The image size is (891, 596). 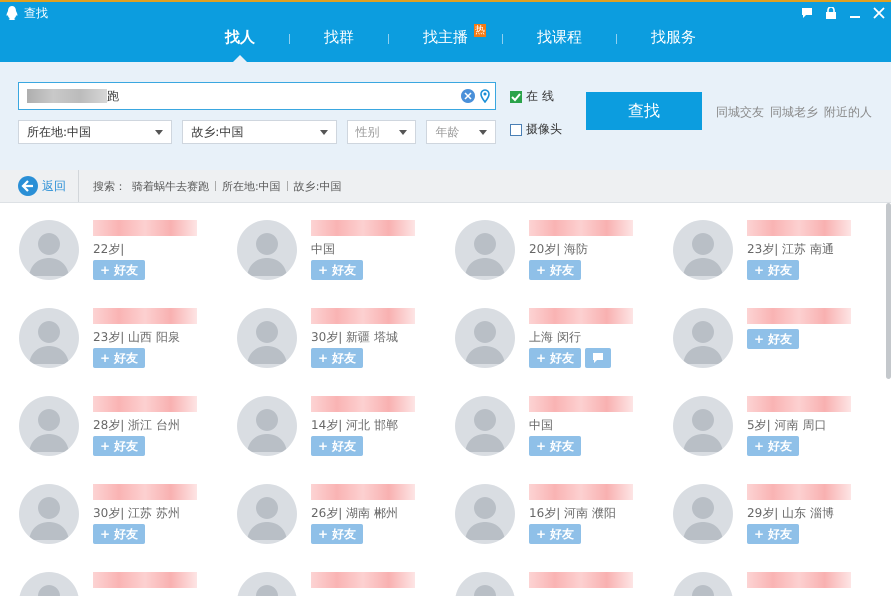 I want to click on location-pin-icon, so click(x=485, y=96).